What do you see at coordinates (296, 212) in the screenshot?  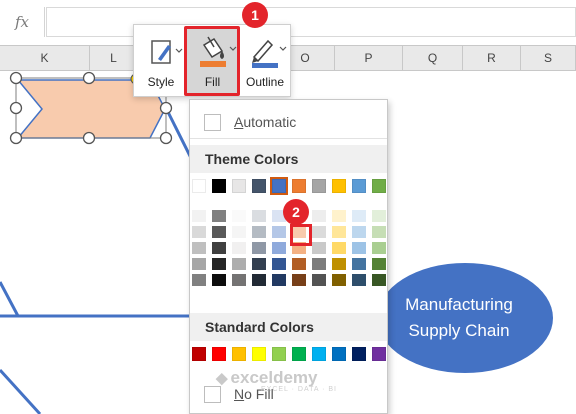 I see `step-2-badge: 2` at bounding box center [296, 212].